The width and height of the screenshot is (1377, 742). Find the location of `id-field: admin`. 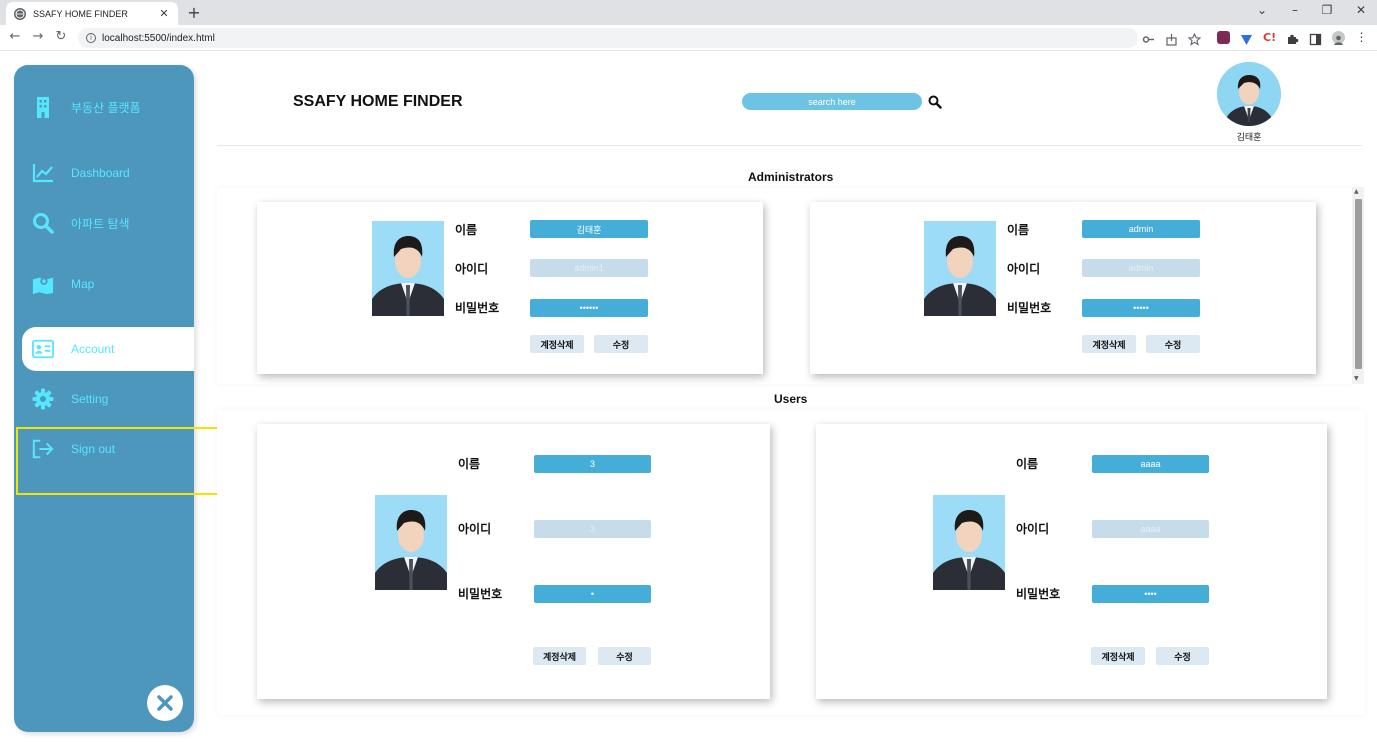

id-field: admin is located at coordinates (1141, 268).